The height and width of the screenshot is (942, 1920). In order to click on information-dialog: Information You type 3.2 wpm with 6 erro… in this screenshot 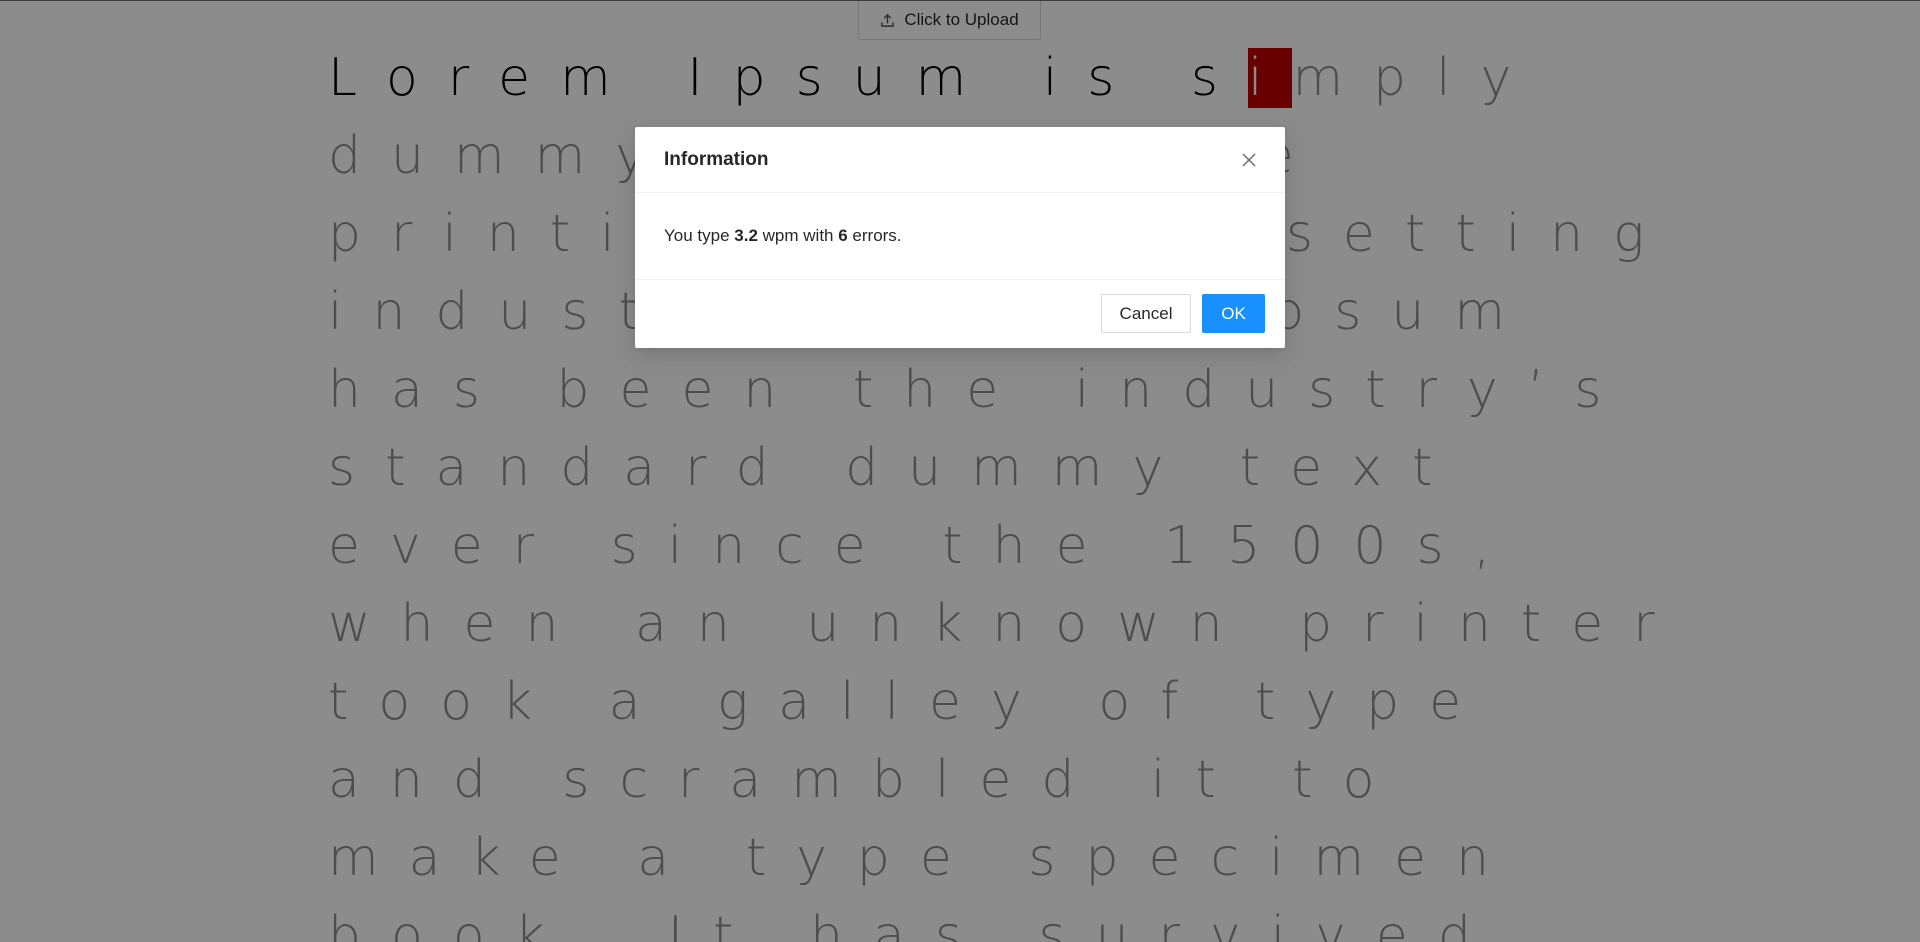, I will do `click(960, 237)`.